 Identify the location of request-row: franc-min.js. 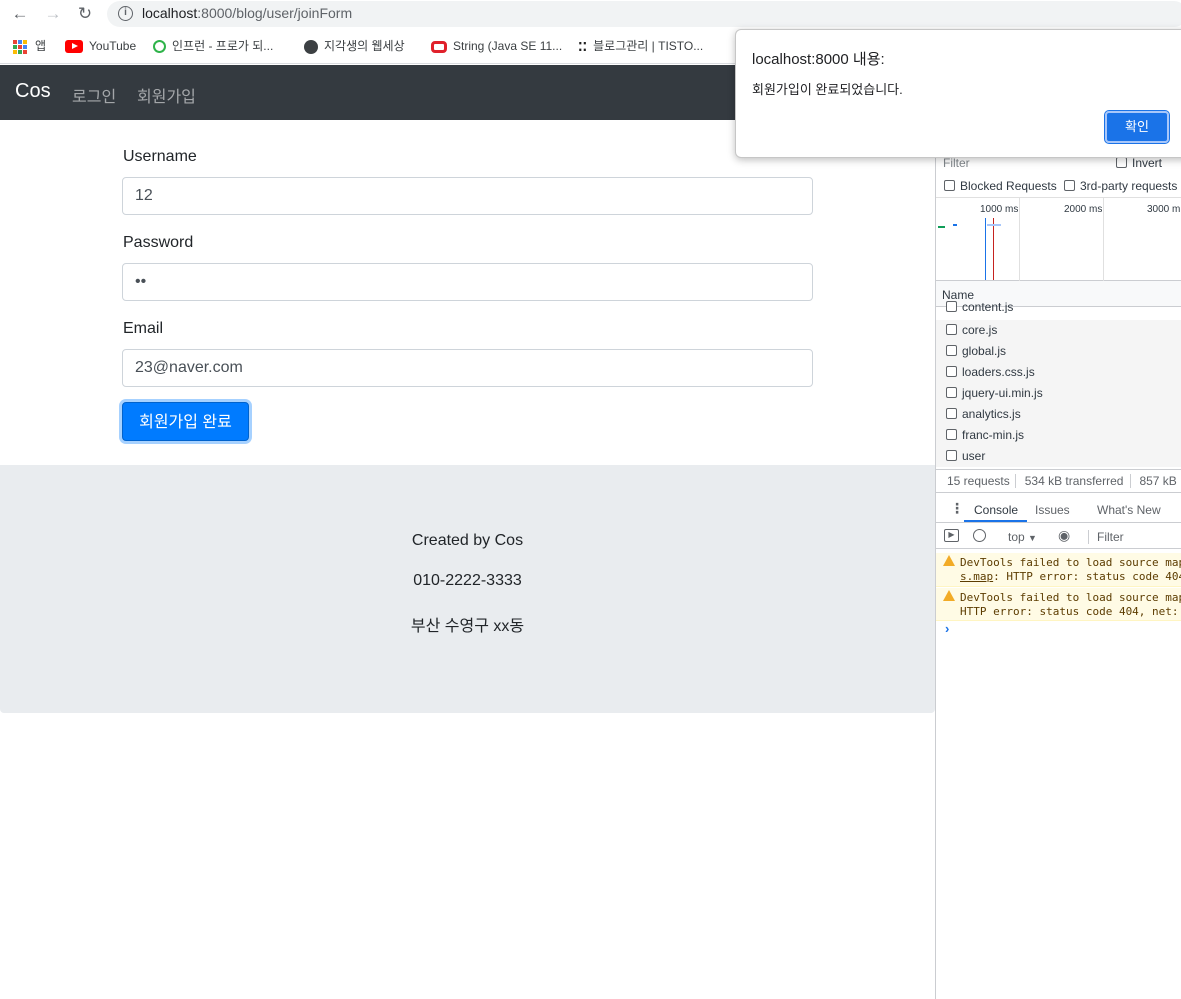
(1058, 435).